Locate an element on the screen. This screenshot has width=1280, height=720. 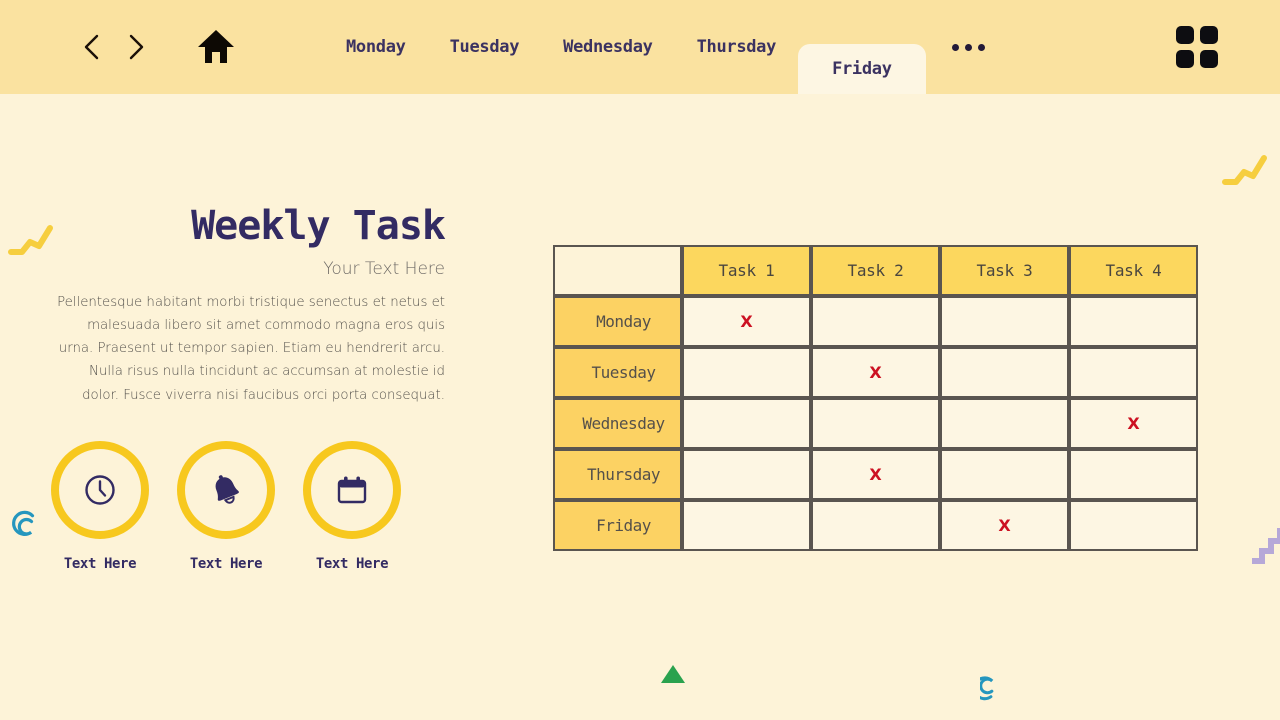
cell-friday-task-3: X is located at coordinates (1004, 525).